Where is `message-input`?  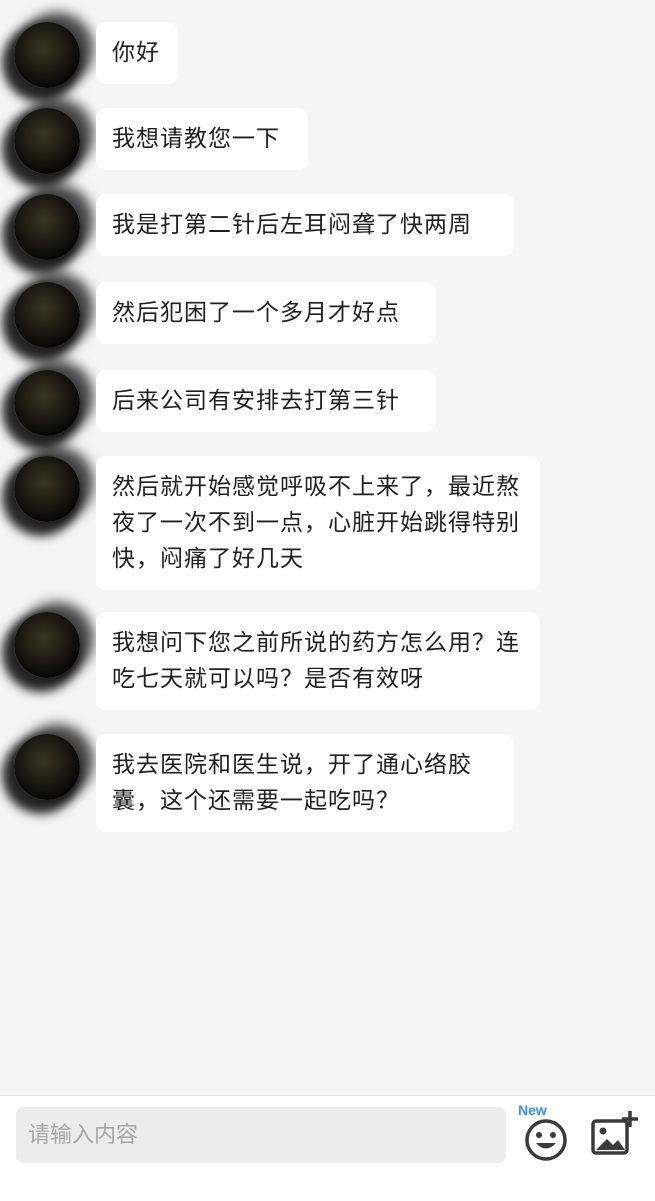
message-input is located at coordinates (261, 1135).